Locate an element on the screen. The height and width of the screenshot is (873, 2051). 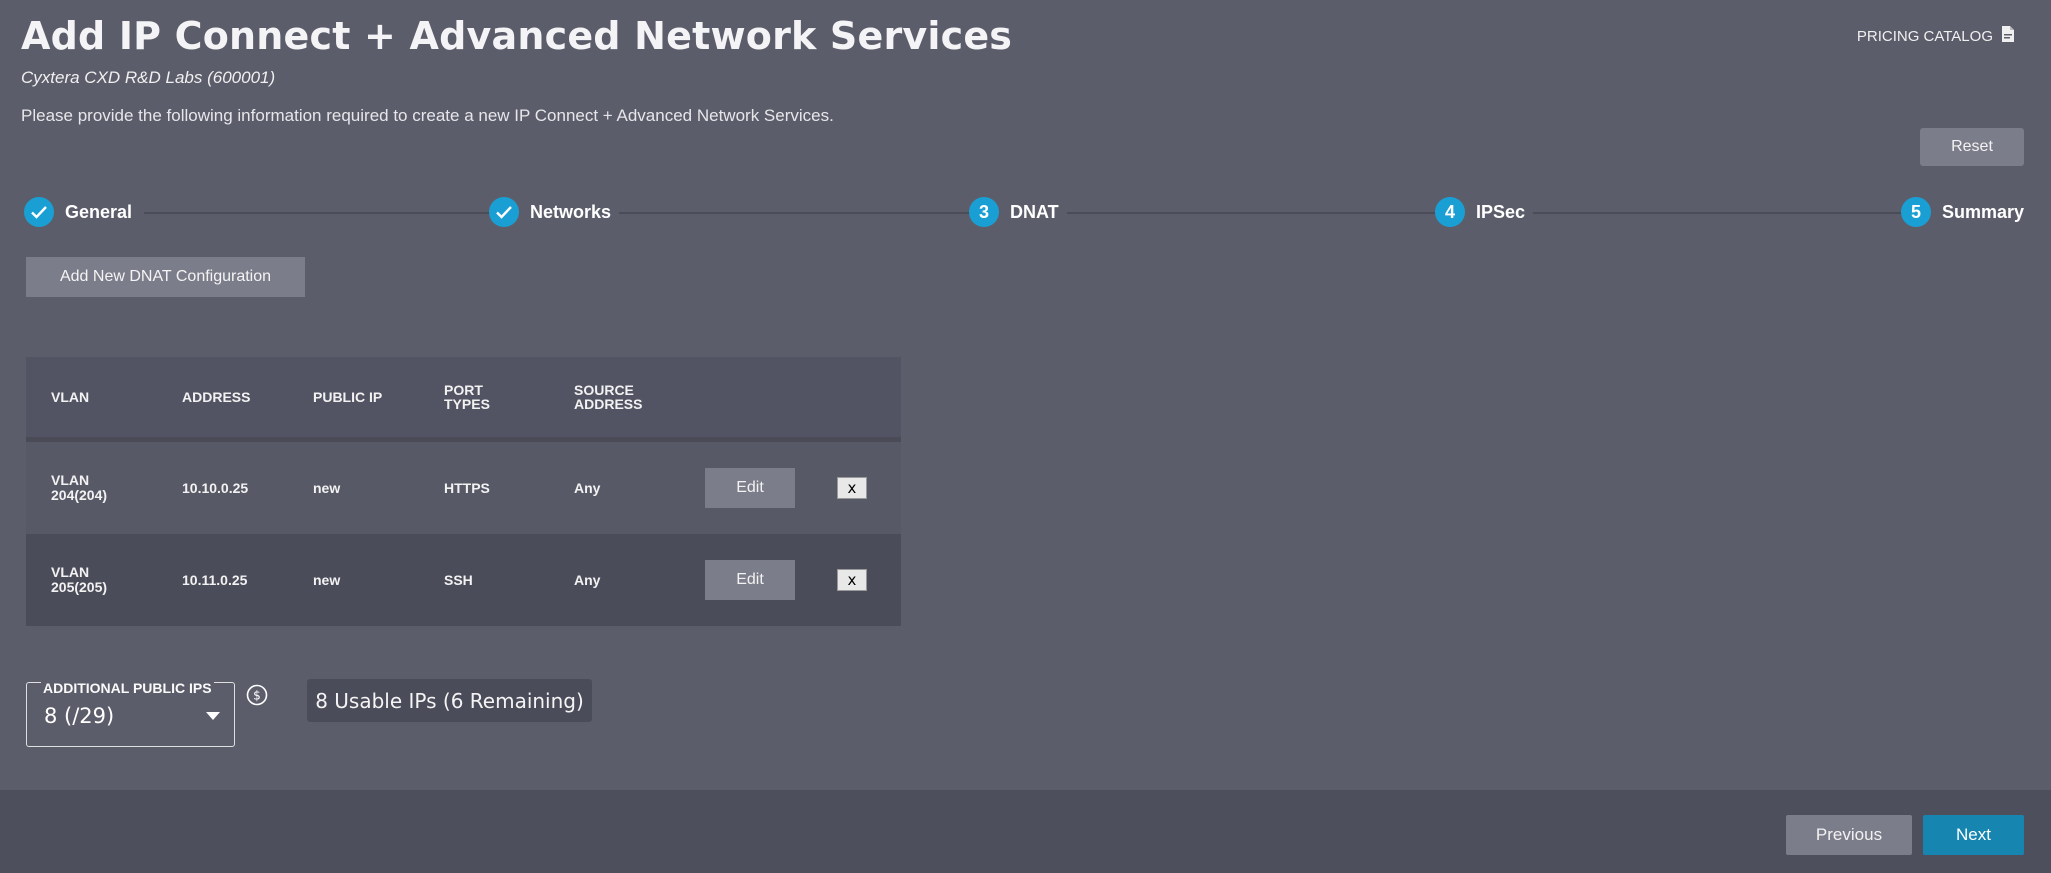
column-header-vlan: VLAN is located at coordinates (70, 397).